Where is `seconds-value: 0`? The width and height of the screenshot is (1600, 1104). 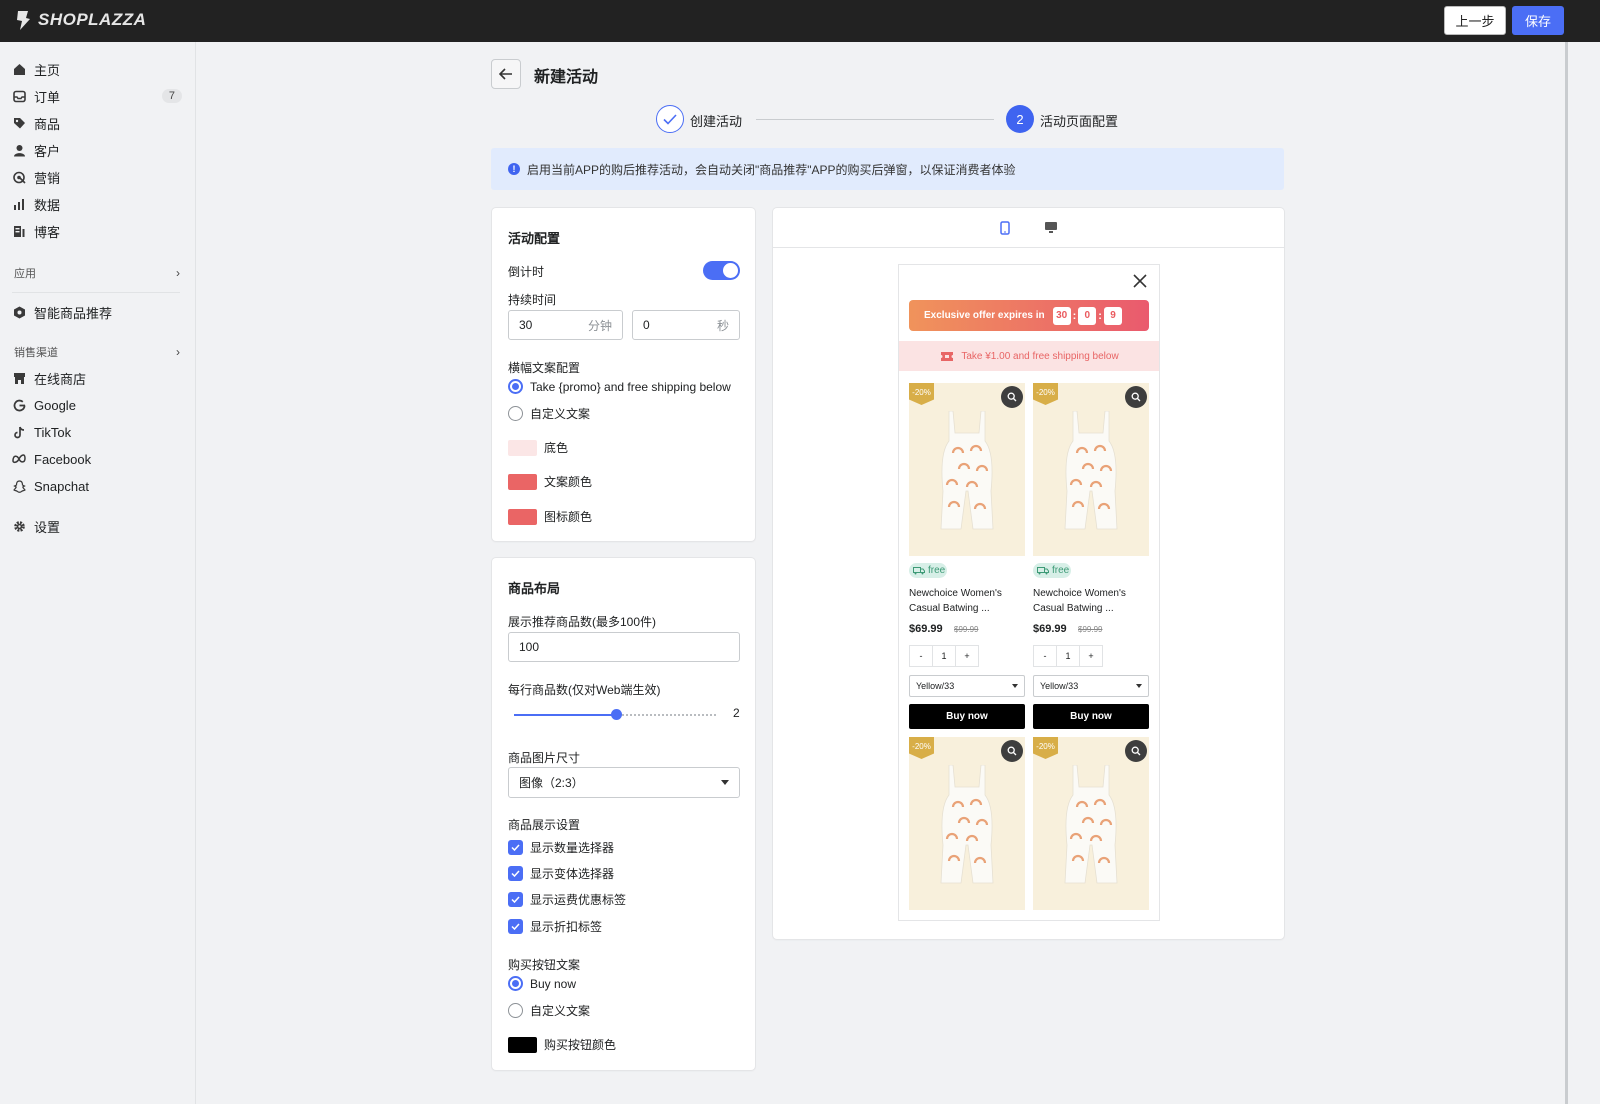 seconds-value: 0 is located at coordinates (646, 325).